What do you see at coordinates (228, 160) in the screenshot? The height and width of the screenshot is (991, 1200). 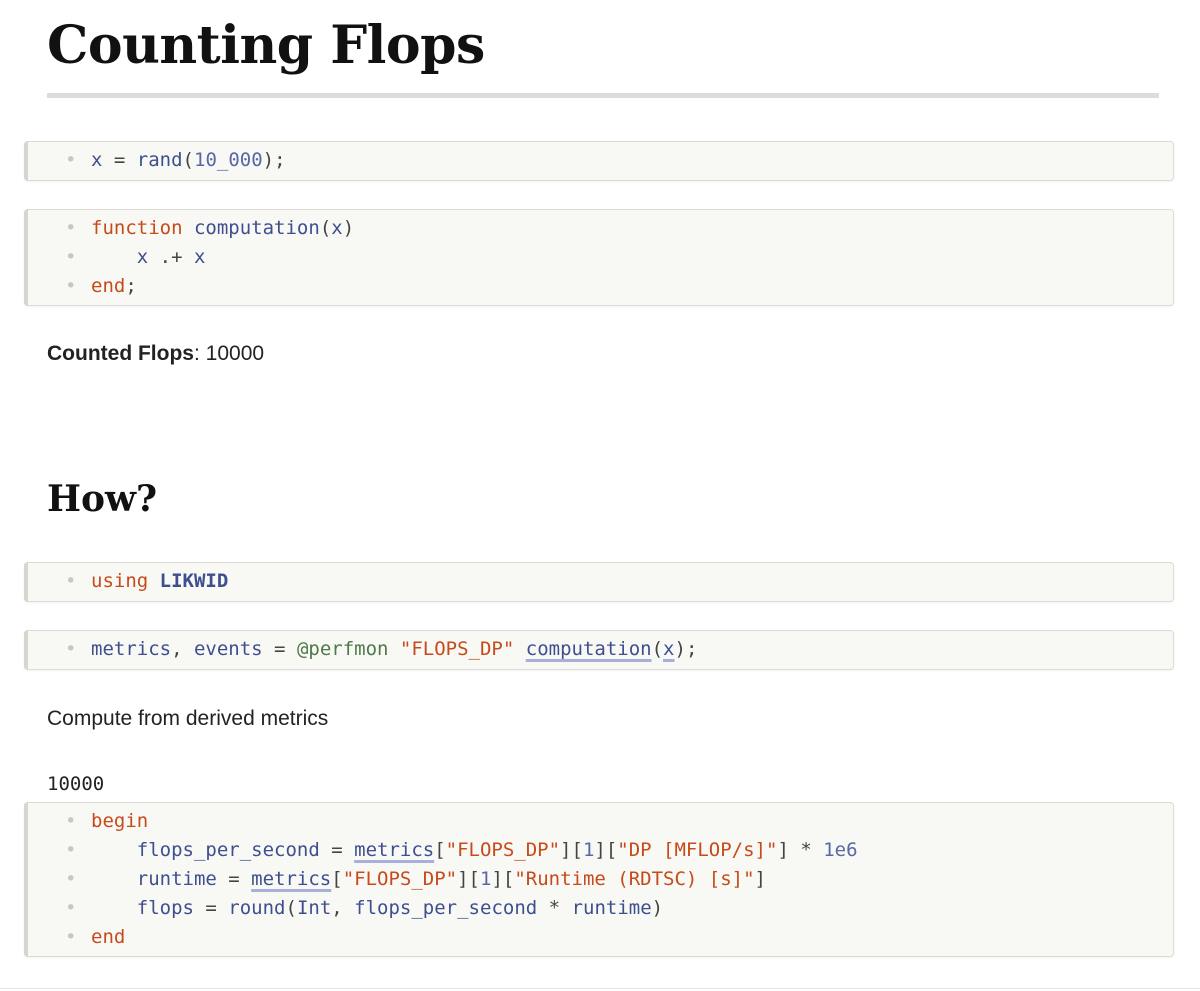 I see `code-token: 10_000` at bounding box center [228, 160].